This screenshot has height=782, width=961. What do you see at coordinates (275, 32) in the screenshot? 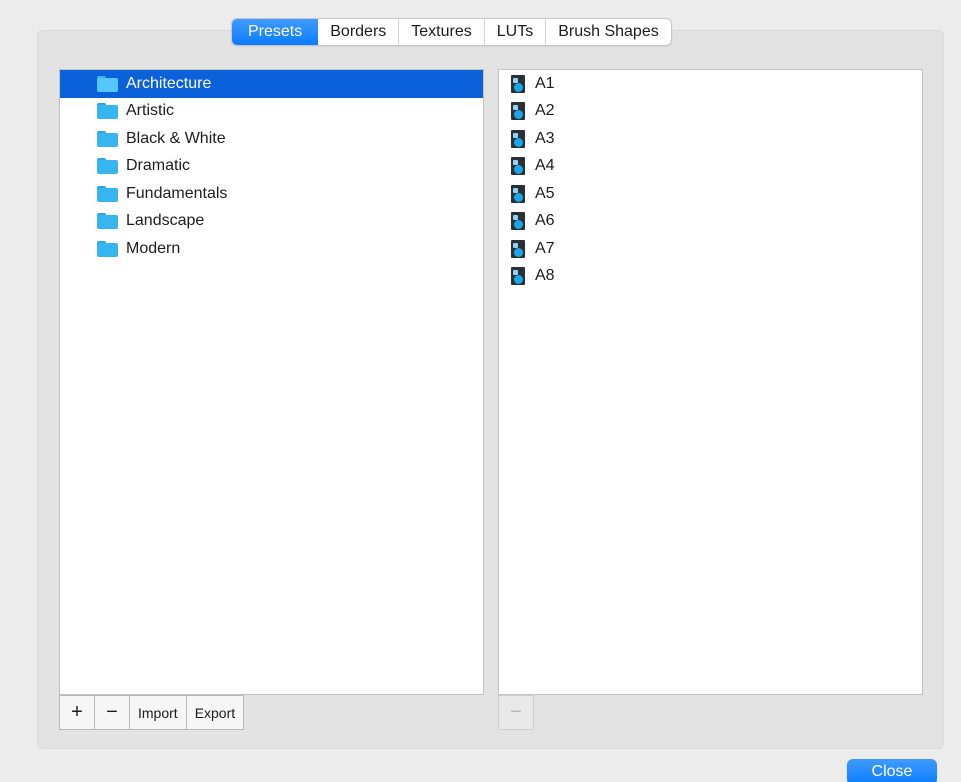
I see `tab-presets: Presets` at bounding box center [275, 32].